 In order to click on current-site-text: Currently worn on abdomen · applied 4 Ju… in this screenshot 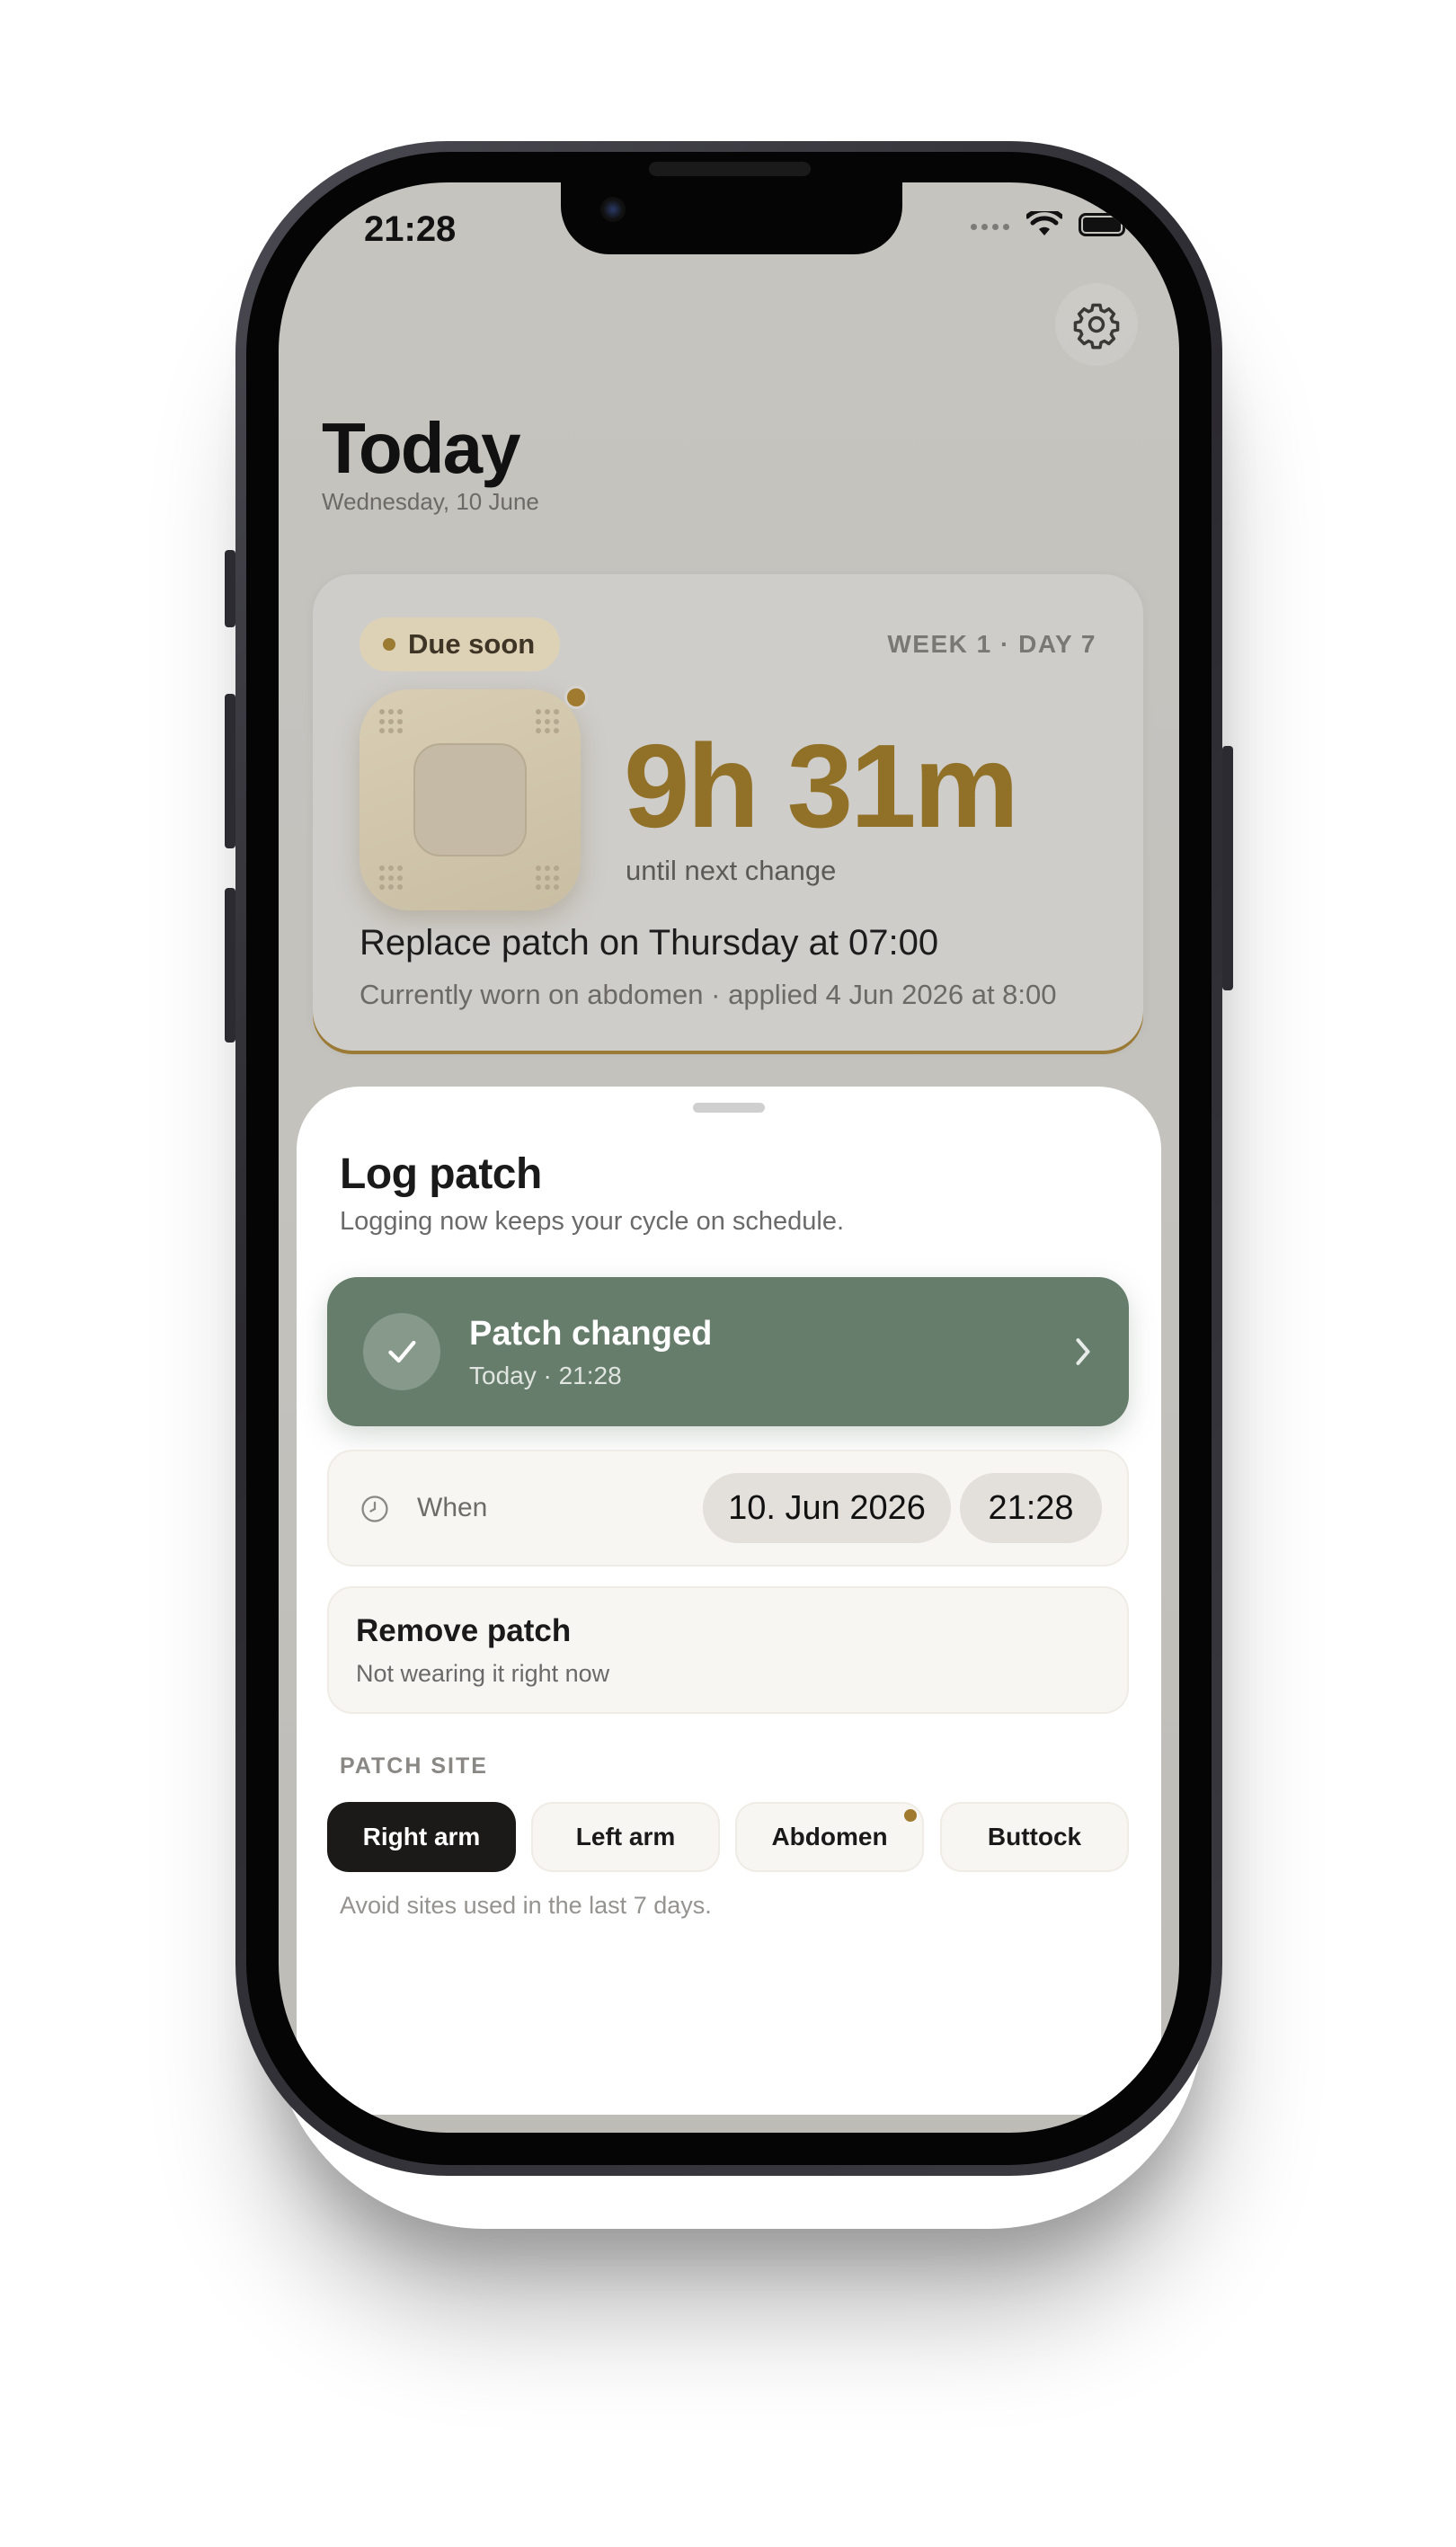, I will do `click(708, 994)`.